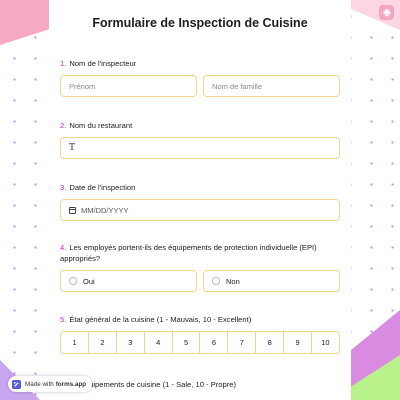 This screenshot has width=400, height=400. I want to click on radio-option-oui: Oui, so click(128, 281).